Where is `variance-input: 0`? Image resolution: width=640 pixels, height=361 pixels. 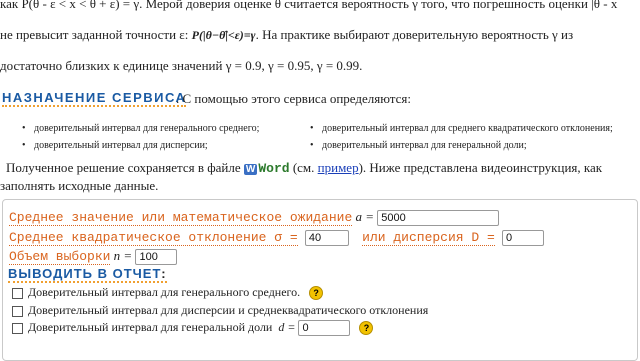
variance-input: 0 is located at coordinates (523, 238).